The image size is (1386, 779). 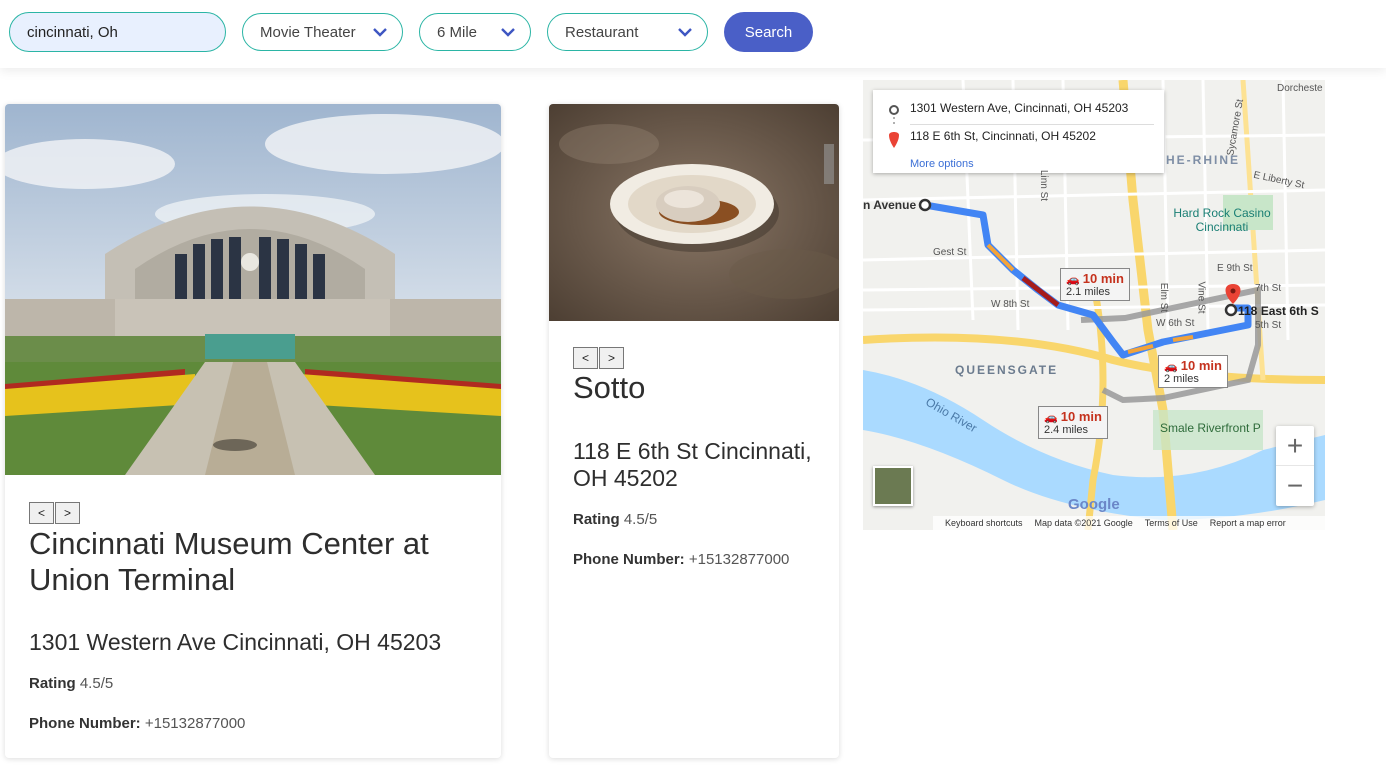 What do you see at coordinates (1171, 523) in the screenshot?
I see `terms-link: Terms of Use` at bounding box center [1171, 523].